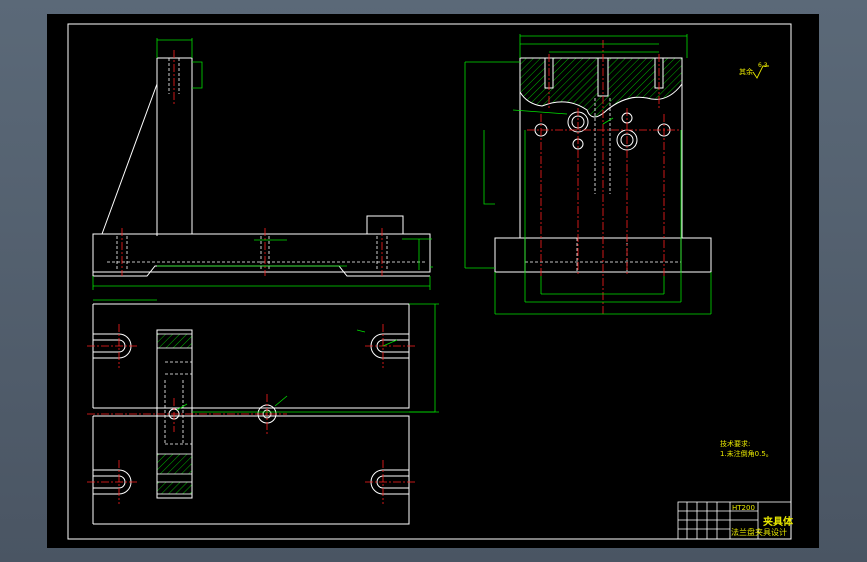 The image size is (867, 562). I want to click on top-view-hidden, so click(178, 403).